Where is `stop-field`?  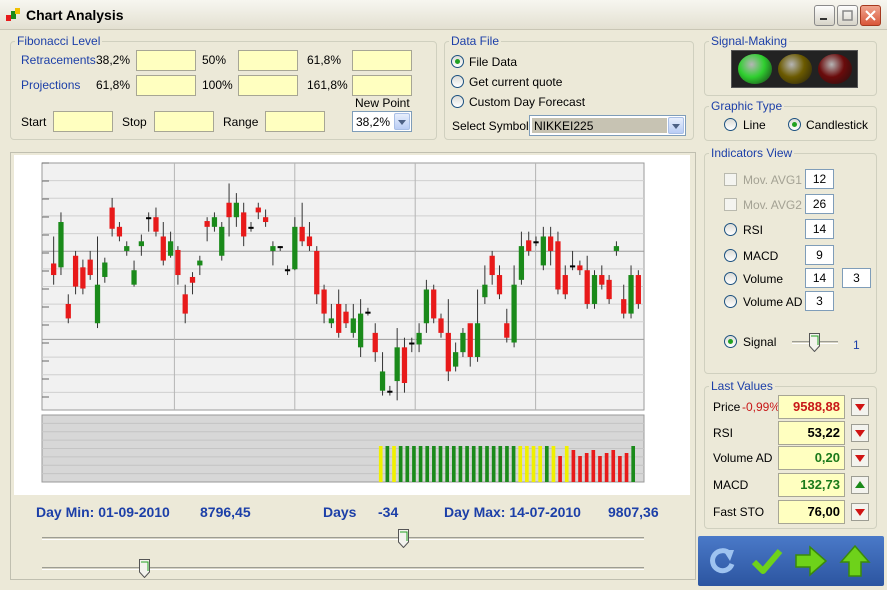
stop-field is located at coordinates (184, 121).